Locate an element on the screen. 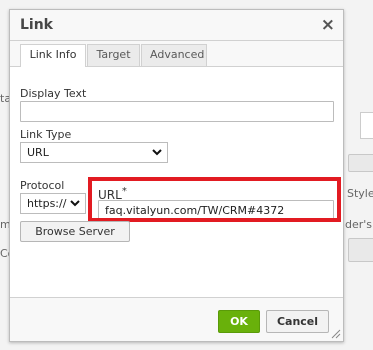 The image size is (373, 350). dialog-tabs: Link Info Target Advanced is located at coordinates (176, 54).